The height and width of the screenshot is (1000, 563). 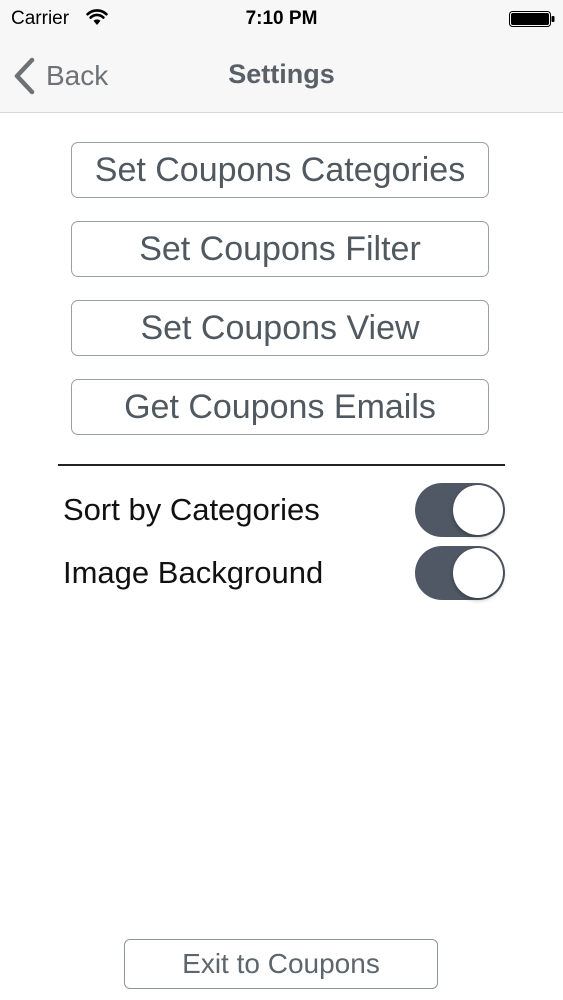 What do you see at coordinates (191, 509) in the screenshot?
I see `sort-by-categories-label: Sort by Categories` at bounding box center [191, 509].